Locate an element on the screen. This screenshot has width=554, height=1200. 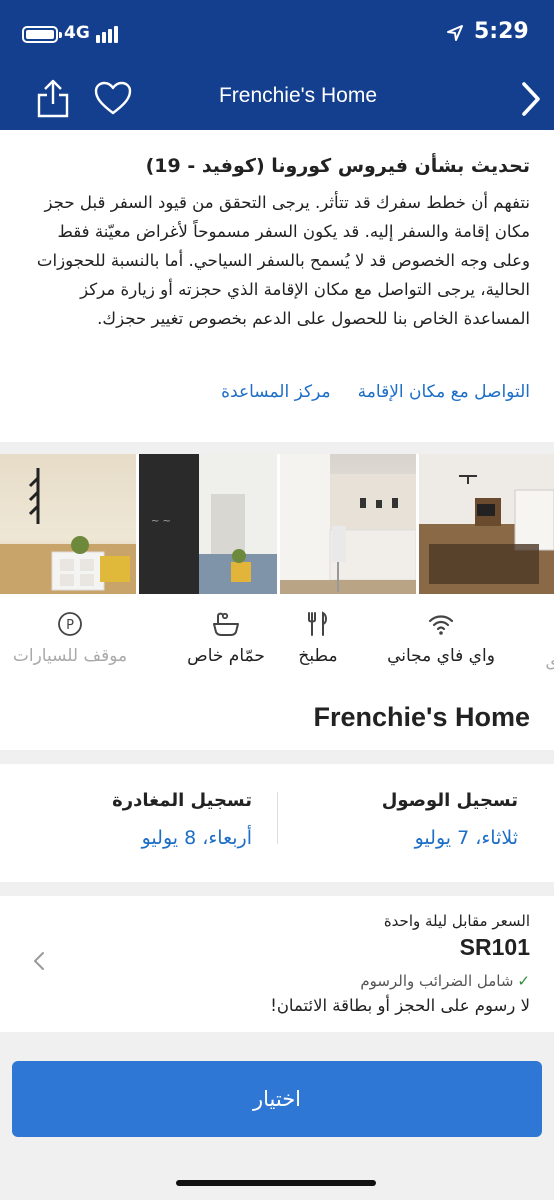
checkin-label: تسجيل الوصول is located at coordinates (449, 800).